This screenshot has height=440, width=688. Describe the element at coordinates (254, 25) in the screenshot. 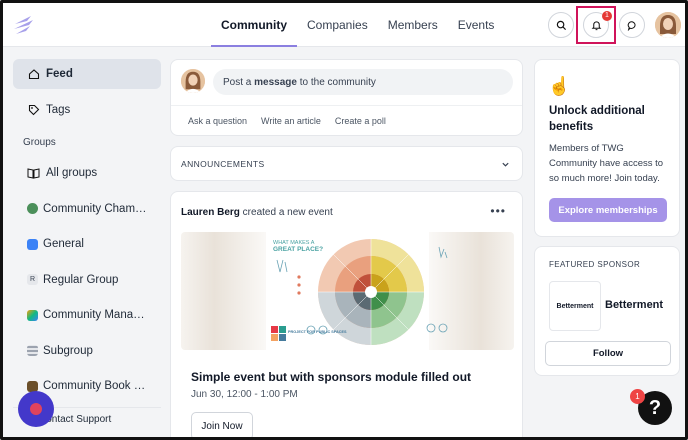

I see `nav-tab-community: Community` at that location.